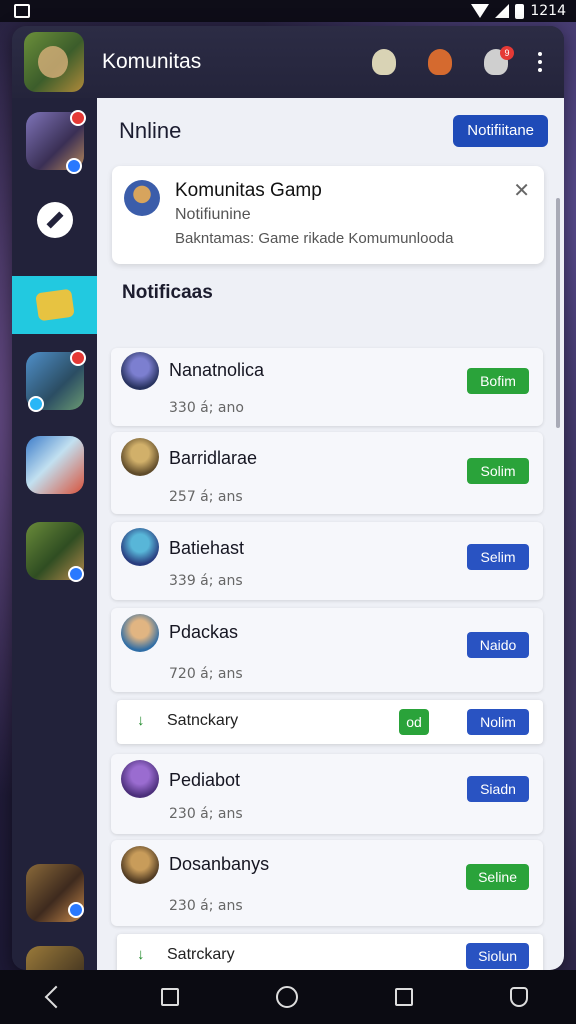 The height and width of the screenshot is (1024, 576). Describe the element at coordinates (327, 387) in the screenshot. I see `list-item: Nanatnolica 330 á; ano Bofim` at that location.